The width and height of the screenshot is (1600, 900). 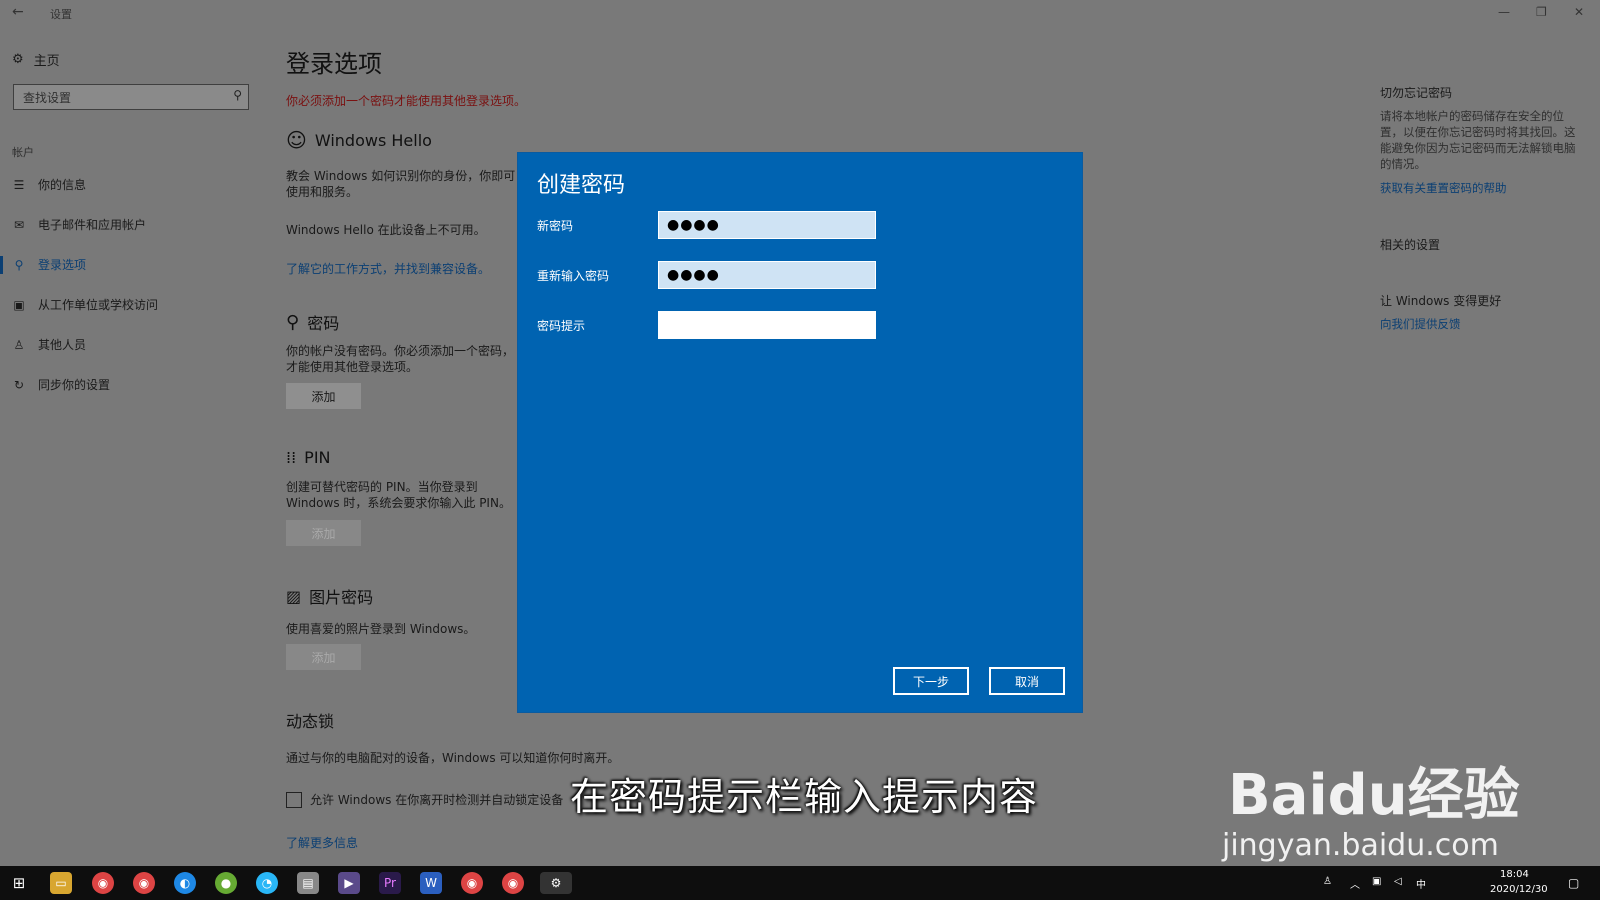 I want to click on home-link: ⚙ 主页, so click(x=36, y=59).